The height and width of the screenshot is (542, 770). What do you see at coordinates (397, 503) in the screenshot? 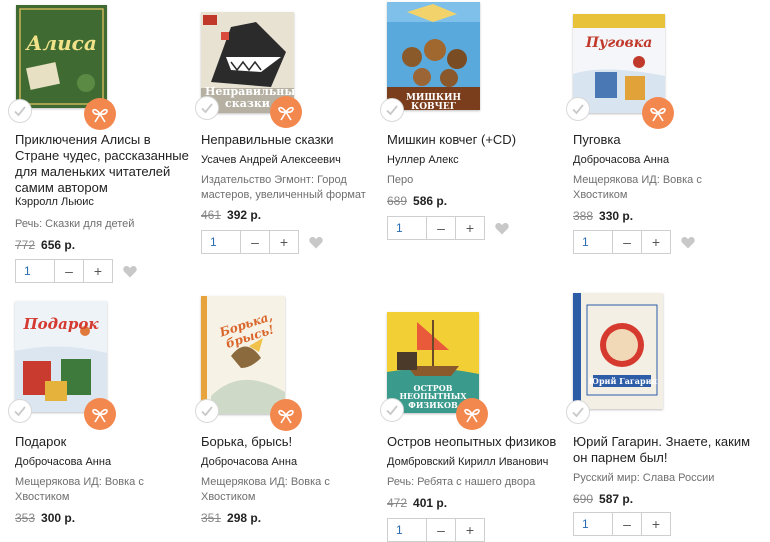
I see `old-price: 472` at bounding box center [397, 503].